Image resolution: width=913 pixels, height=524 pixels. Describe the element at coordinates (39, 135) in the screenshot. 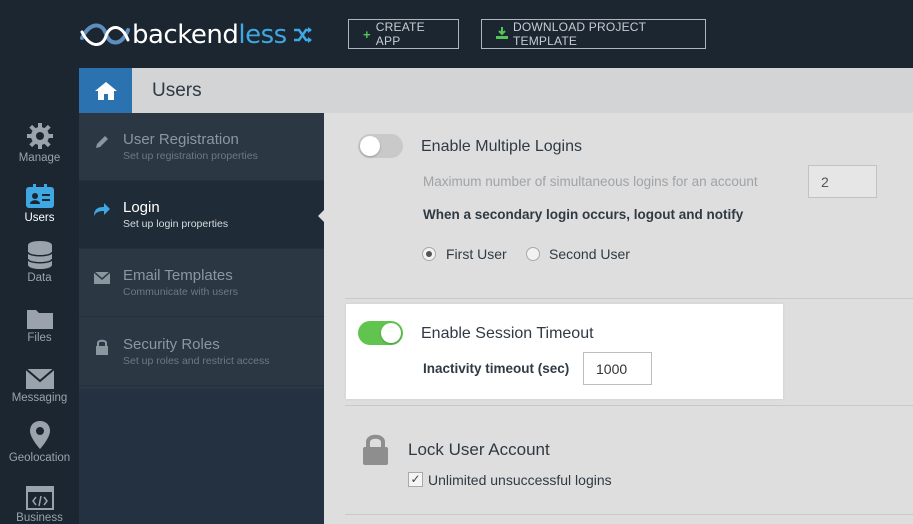

I see `gear-icon` at that location.